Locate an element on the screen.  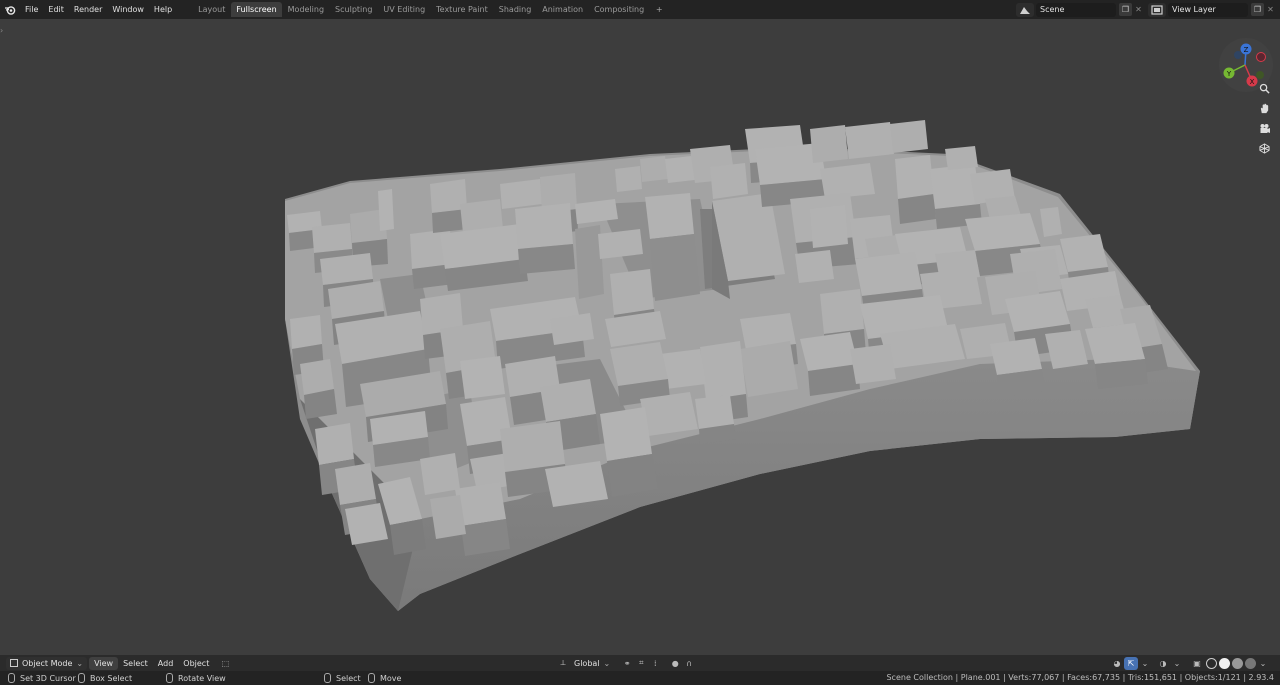
orientation-label: Global is located at coordinates (587, 663).